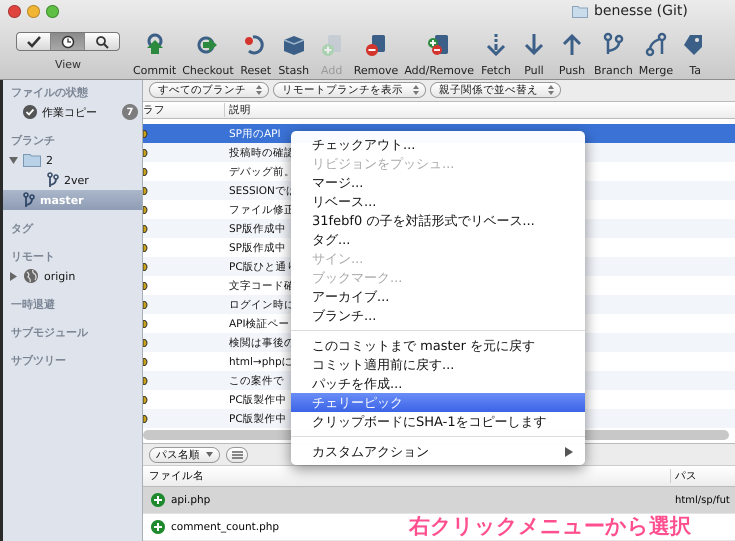 Image resolution: width=735 pixels, height=541 pixels. I want to click on commit-message: html→phpに, so click(261, 361).